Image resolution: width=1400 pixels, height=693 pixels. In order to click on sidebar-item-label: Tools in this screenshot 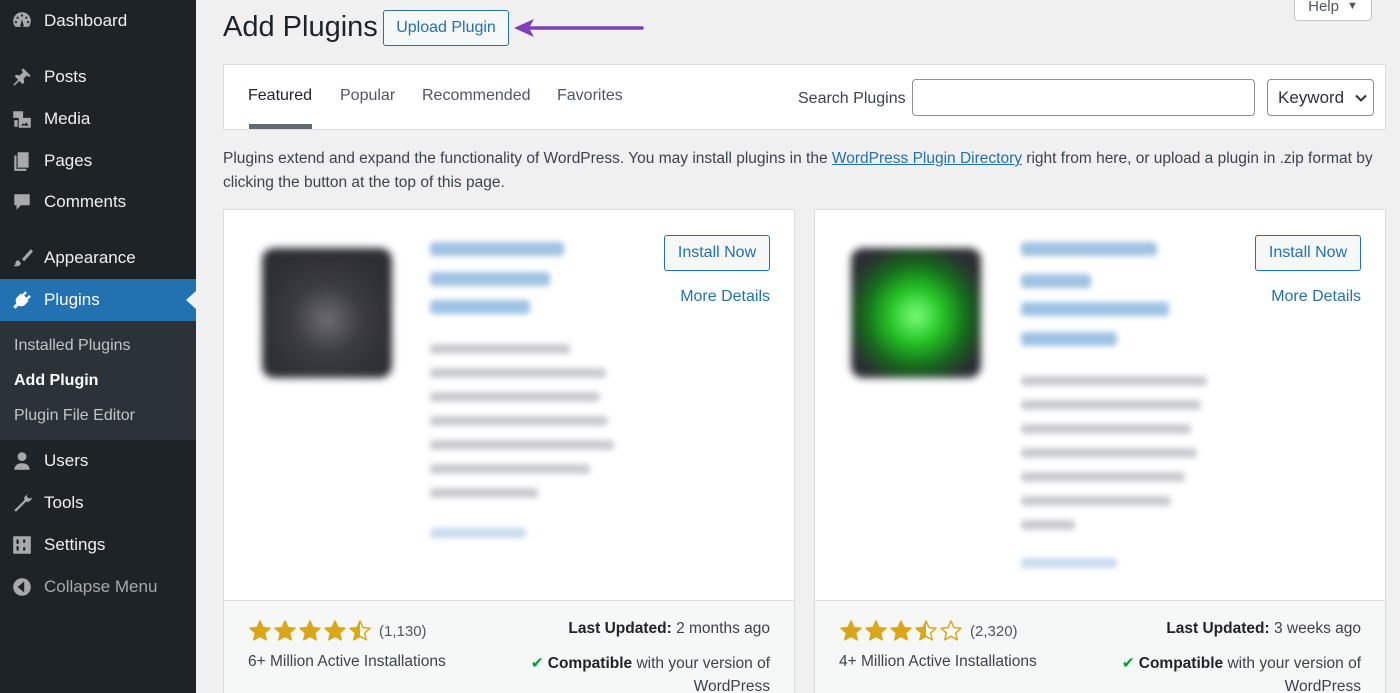, I will do `click(64, 502)`.